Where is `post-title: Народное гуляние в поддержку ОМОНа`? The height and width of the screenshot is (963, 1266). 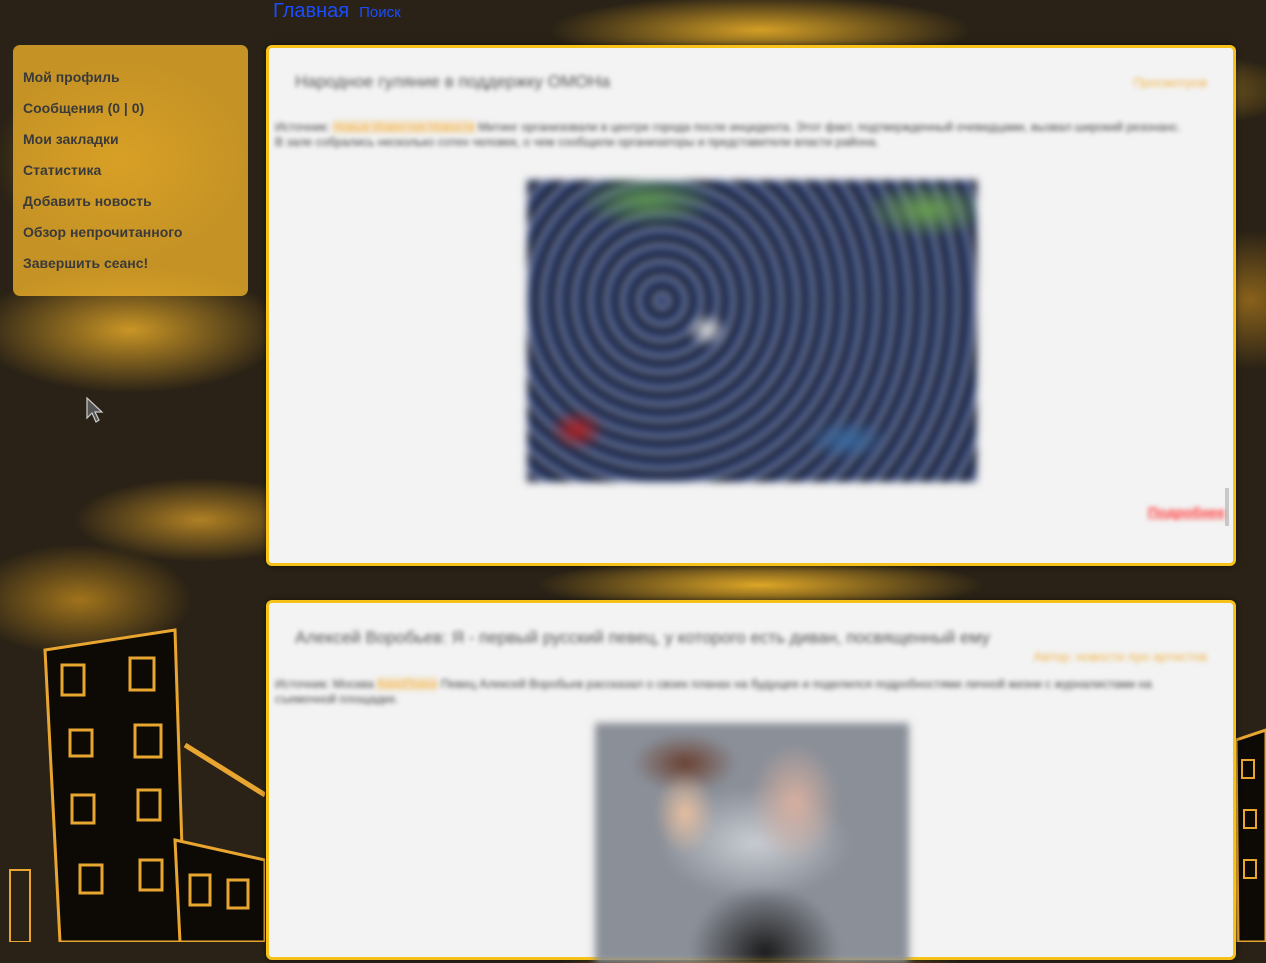
post-title: Народное гуляние в поддержку ОМОНа is located at coordinates (452, 82).